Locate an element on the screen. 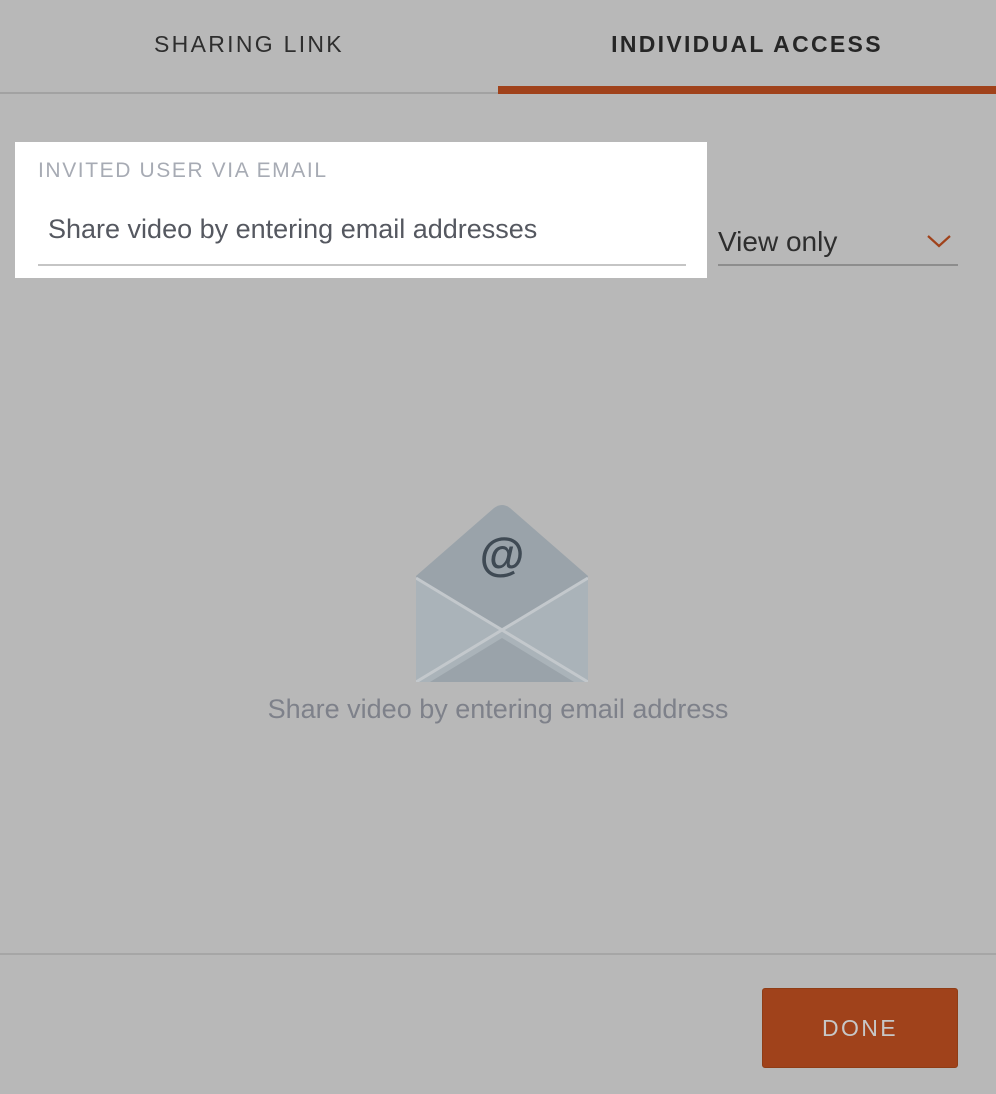 This screenshot has height=1094, width=996. at-symbol: @ is located at coordinates (502, 554).